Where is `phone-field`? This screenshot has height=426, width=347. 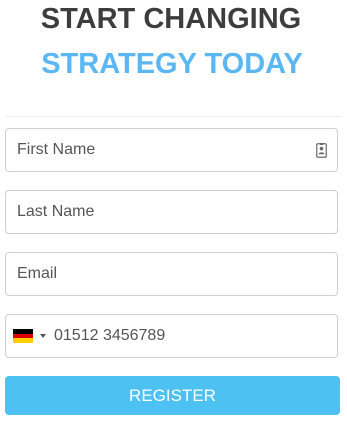 phone-field is located at coordinates (171, 336).